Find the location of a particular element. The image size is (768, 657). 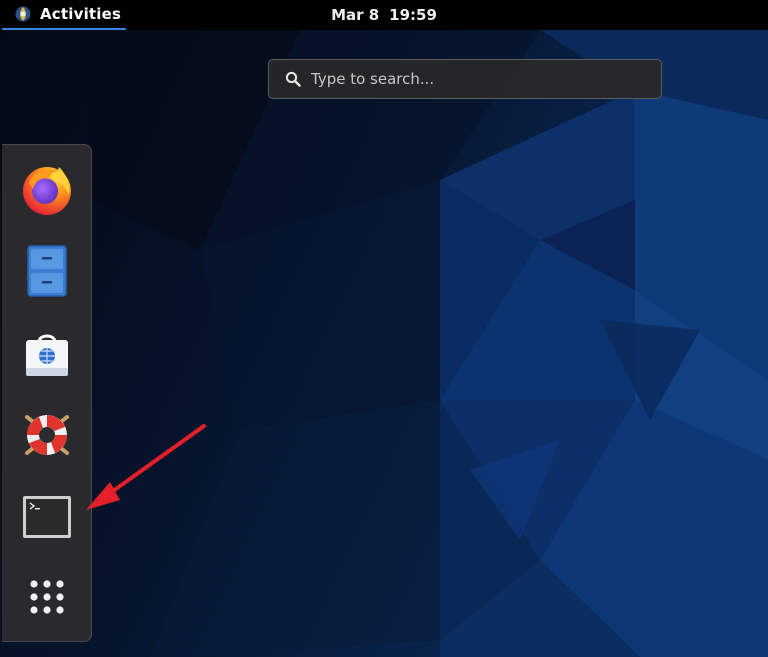

dock-item-files is located at coordinates (47, 271).